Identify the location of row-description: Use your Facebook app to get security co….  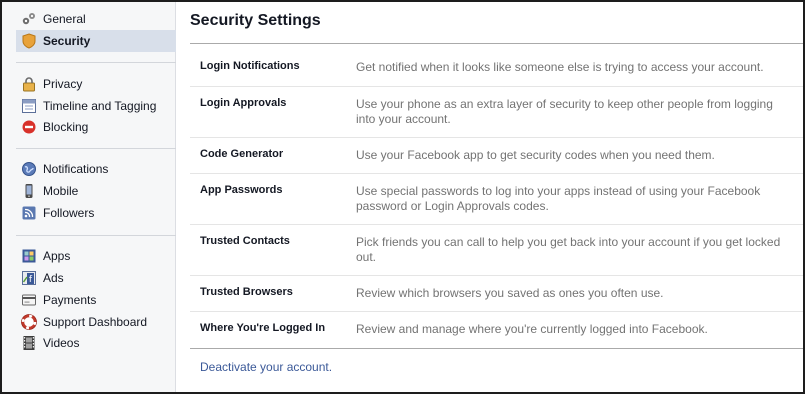
(535, 155).